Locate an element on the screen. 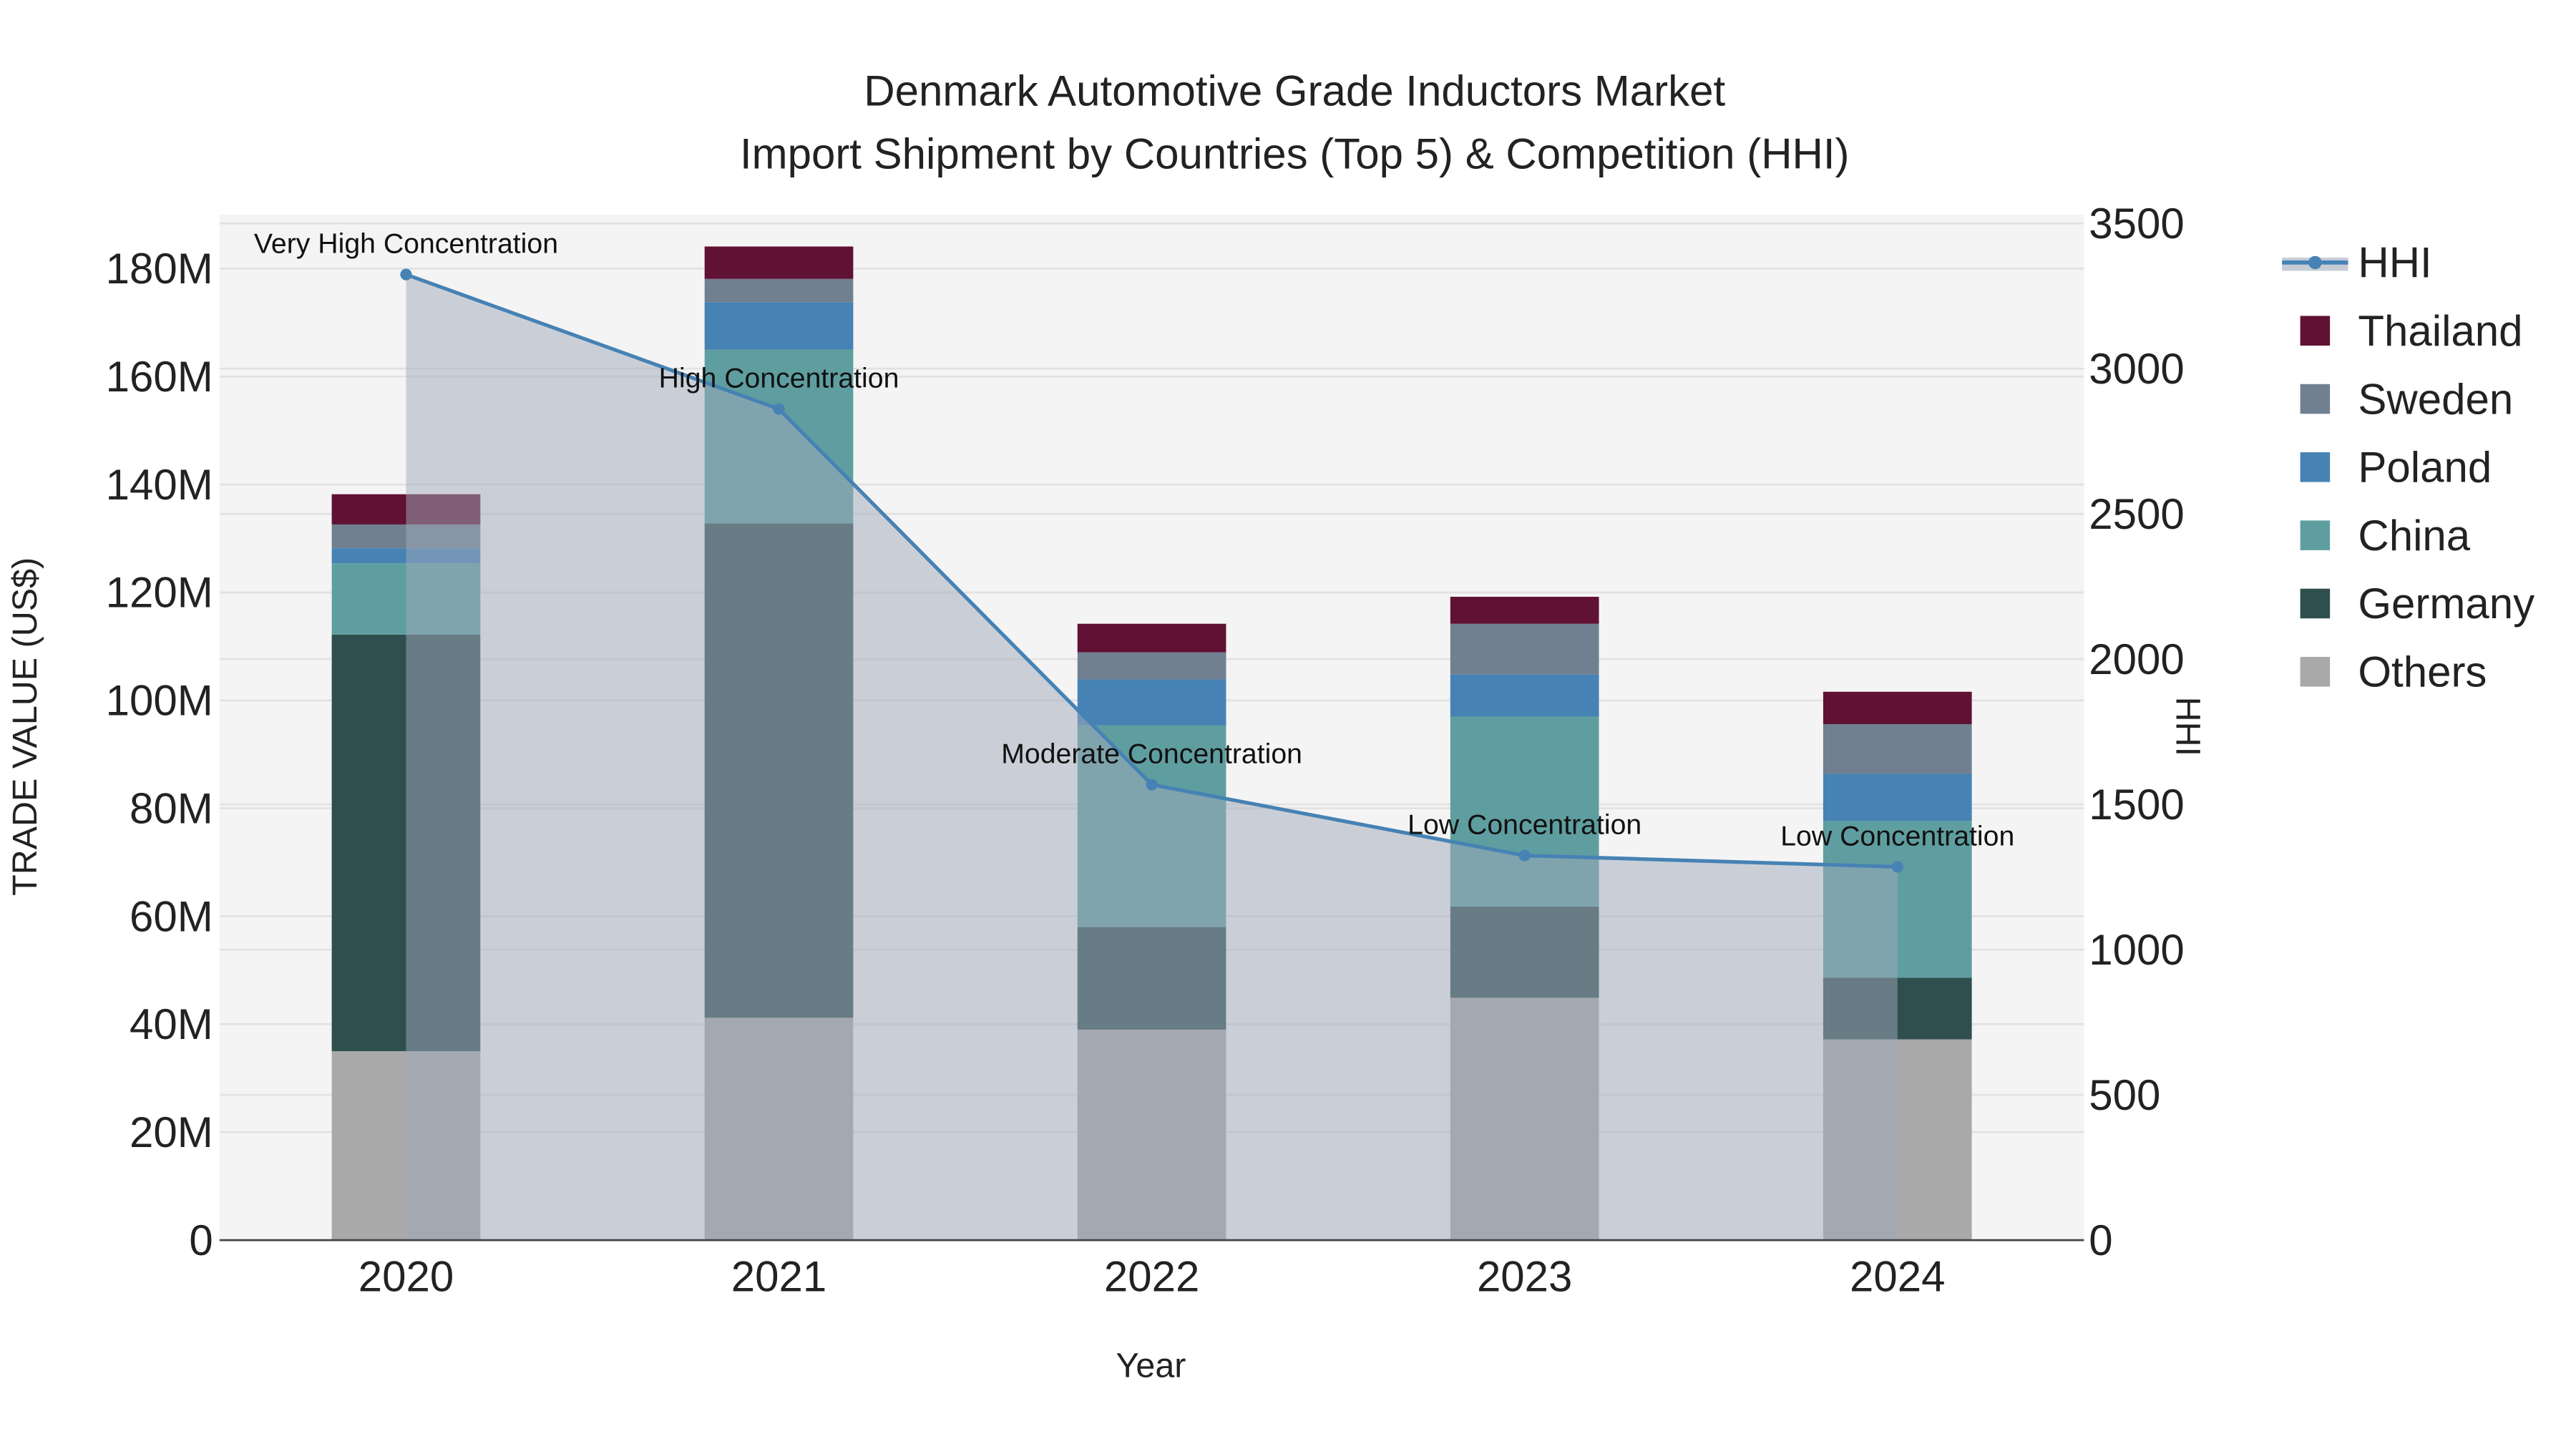 The width and height of the screenshot is (2576, 1449). legend-item-others: Others is located at coordinates (2393, 672).